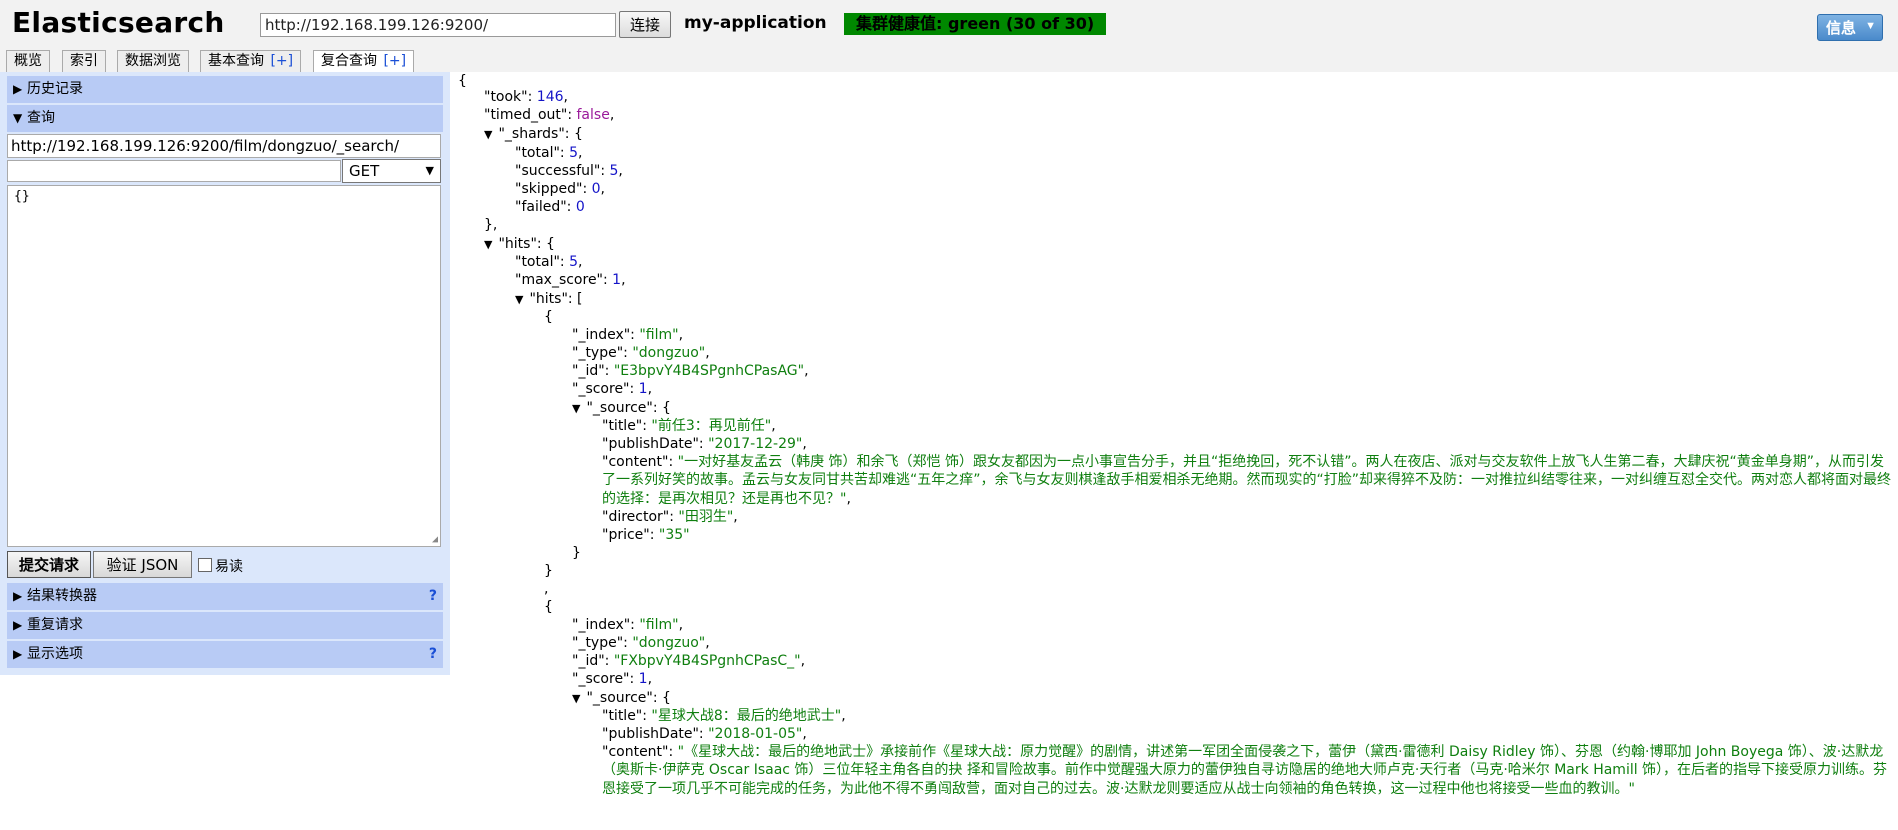  Describe the element at coordinates (49, 564) in the screenshot. I see `submit-request-button: 提交请求` at that location.